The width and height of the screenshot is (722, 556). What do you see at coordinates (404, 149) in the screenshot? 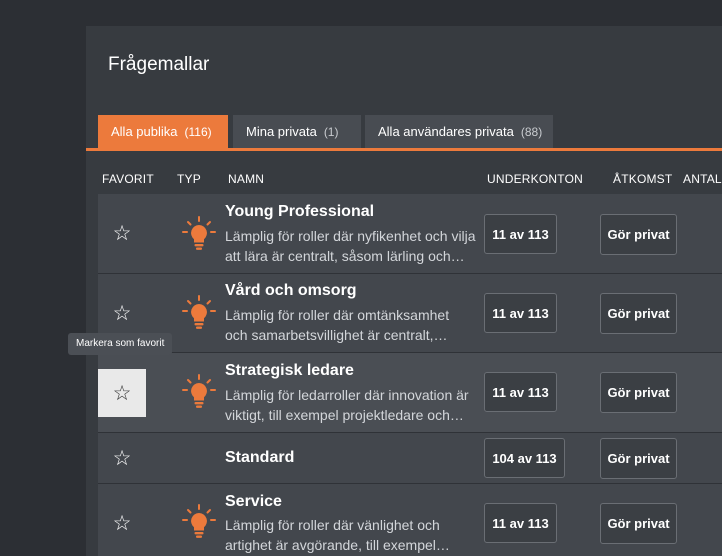
I see `tab-underline` at bounding box center [404, 149].